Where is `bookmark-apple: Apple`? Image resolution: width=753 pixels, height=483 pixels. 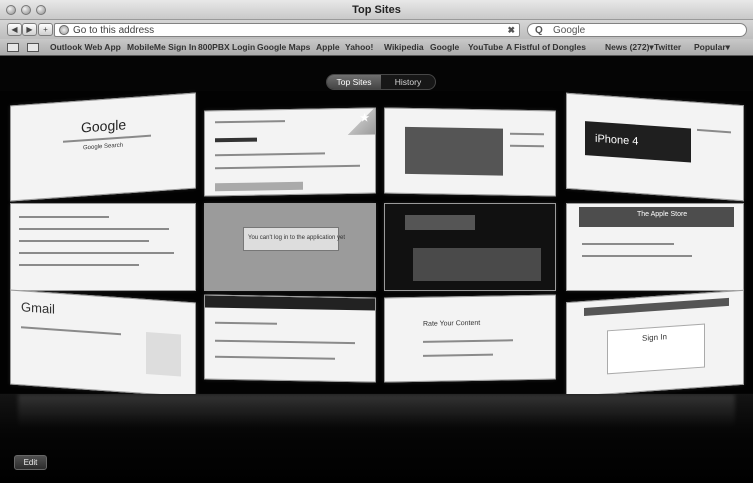
bookmark-apple: Apple is located at coordinates (328, 47).